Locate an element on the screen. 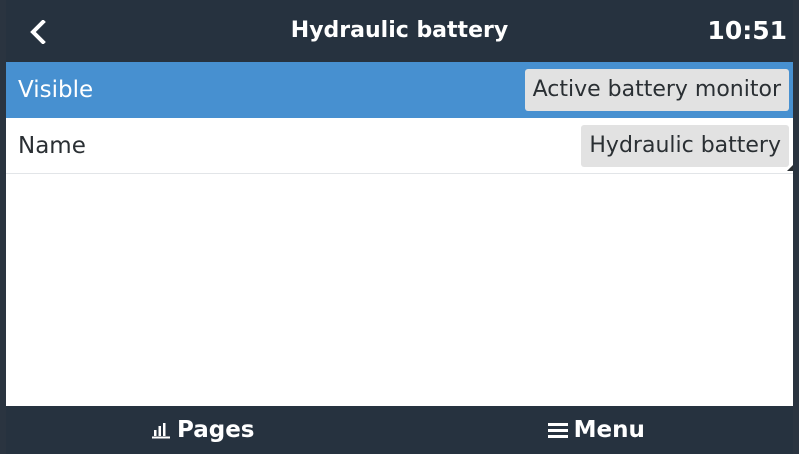  bottom-bar: Pages Menu is located at coordinates (399, 430).